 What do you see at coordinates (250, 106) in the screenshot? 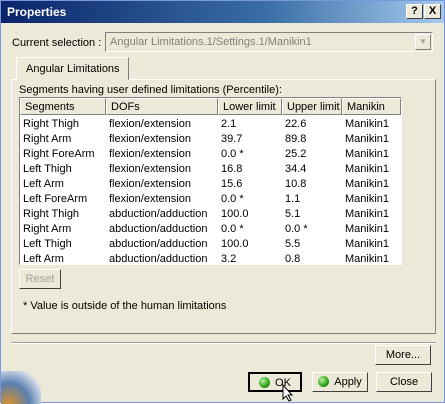
I see `column-header-lower-limit: Lower limit` at bounding box center [250, 106].